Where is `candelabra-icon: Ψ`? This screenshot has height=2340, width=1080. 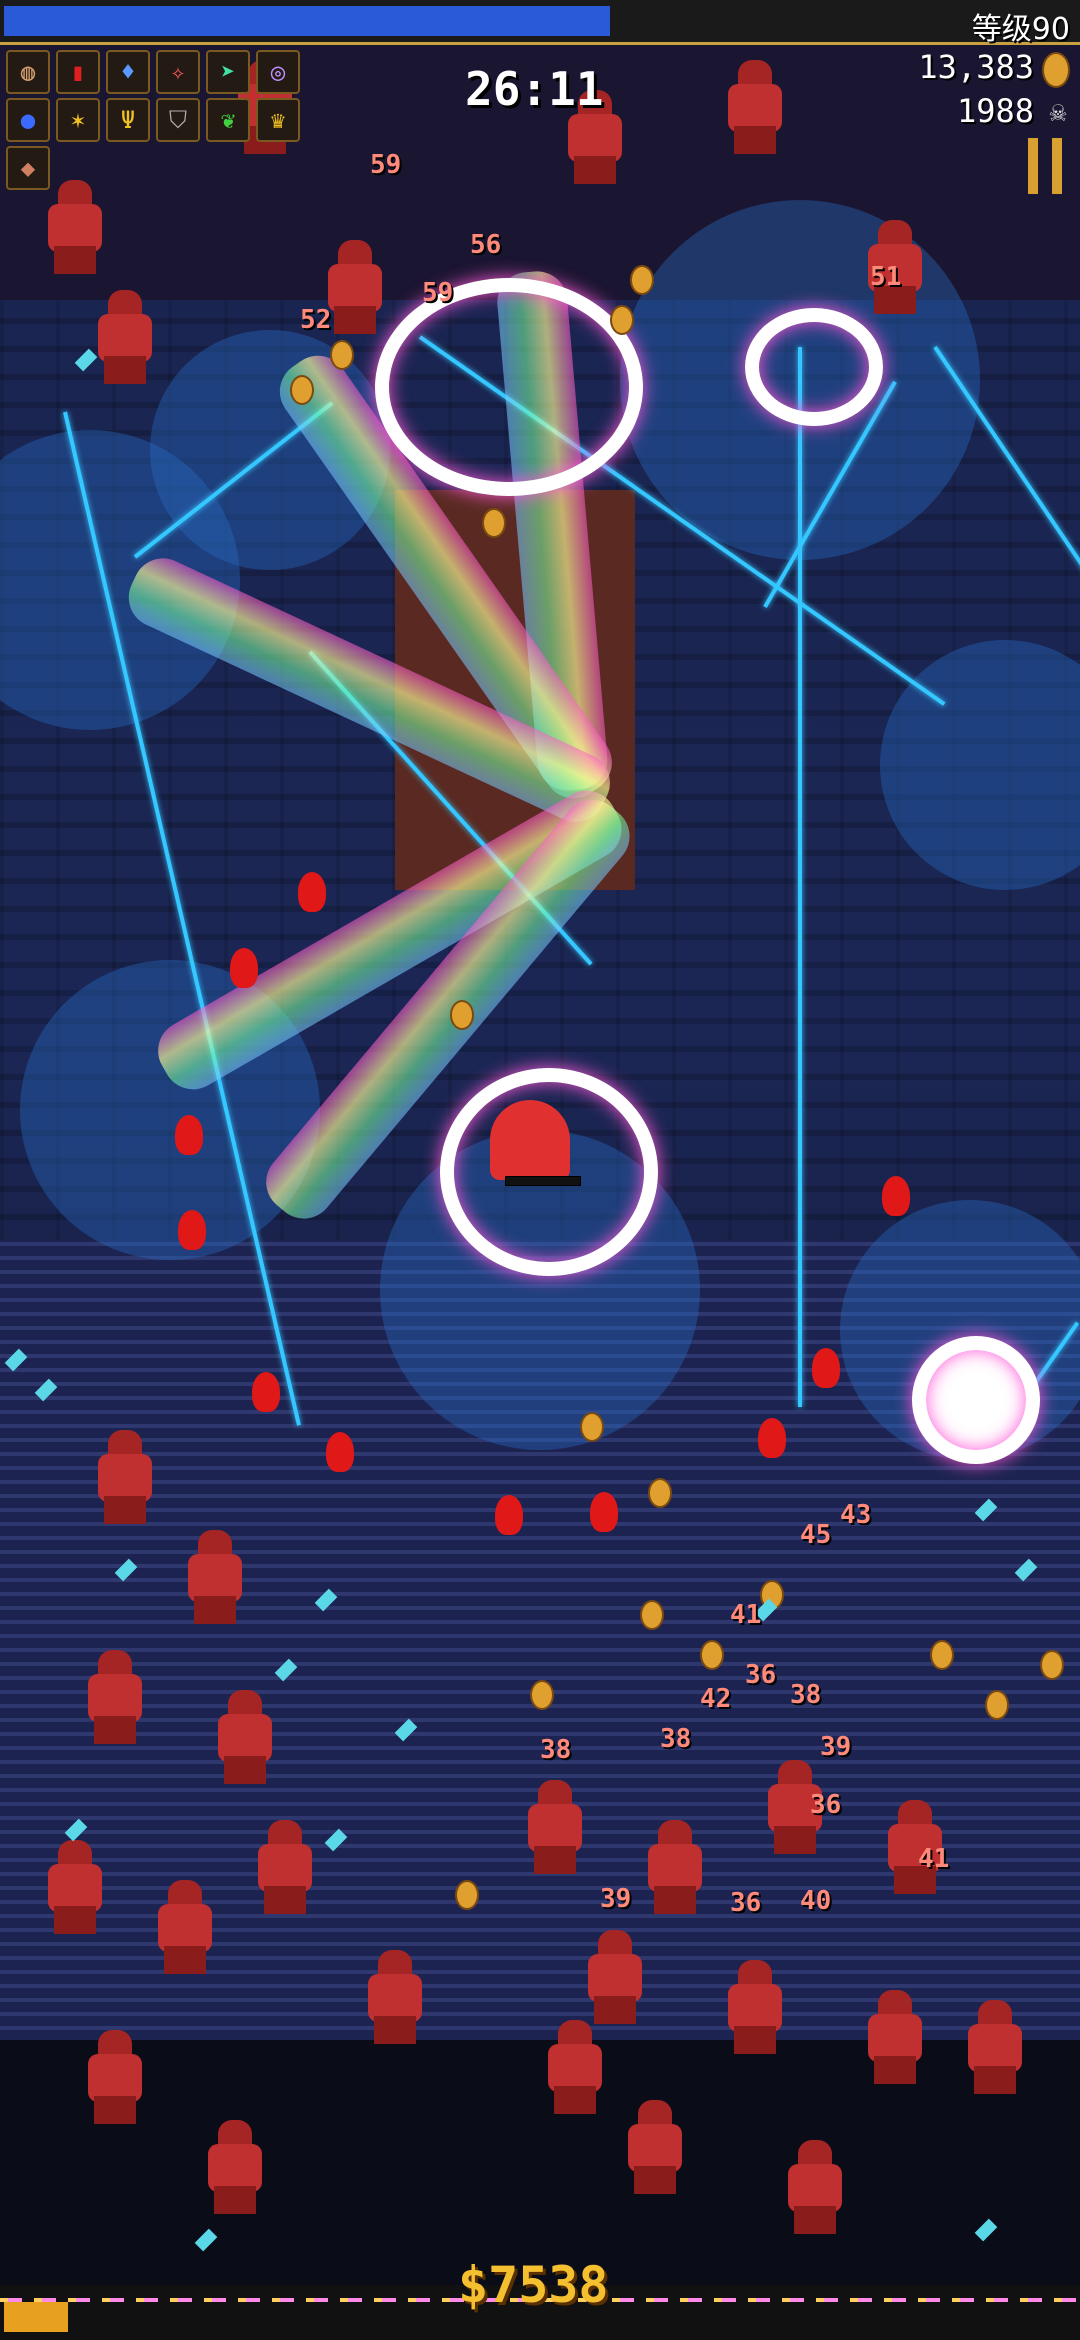
candelabra-icon: Ψ is located at coordinates (128, 120).